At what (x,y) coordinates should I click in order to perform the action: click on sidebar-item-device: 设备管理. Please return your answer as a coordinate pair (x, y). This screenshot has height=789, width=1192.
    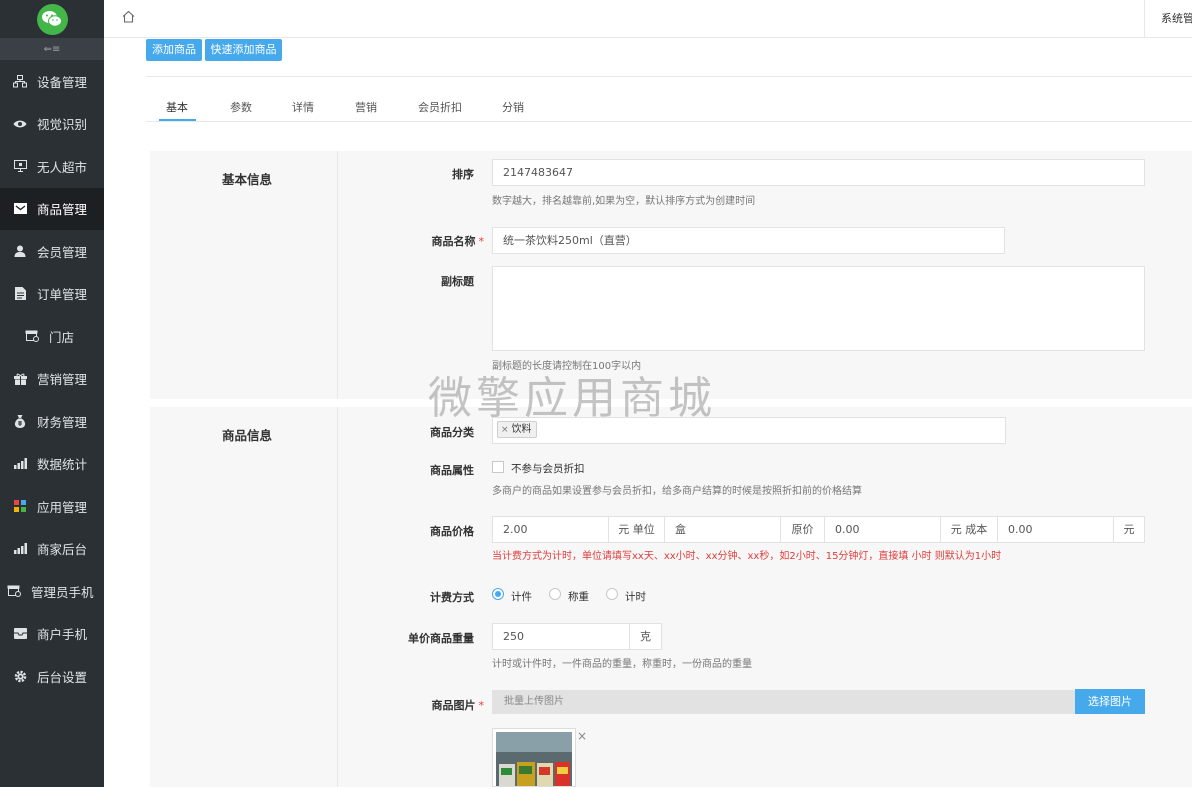
    Looking at the image, I should click on (52, 81).